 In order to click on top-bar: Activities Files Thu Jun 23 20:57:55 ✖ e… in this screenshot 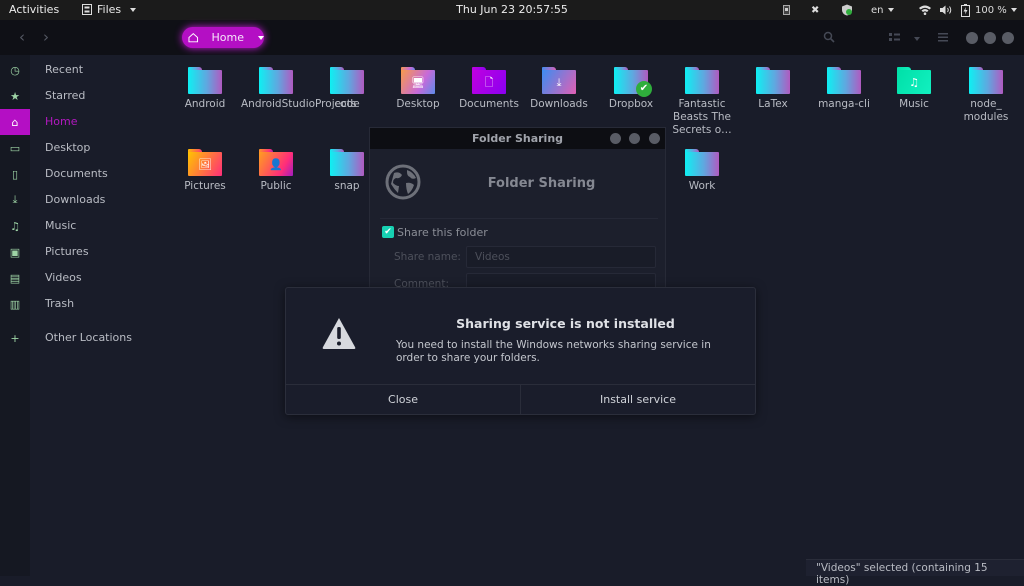, I will do `click(512, 10)`.